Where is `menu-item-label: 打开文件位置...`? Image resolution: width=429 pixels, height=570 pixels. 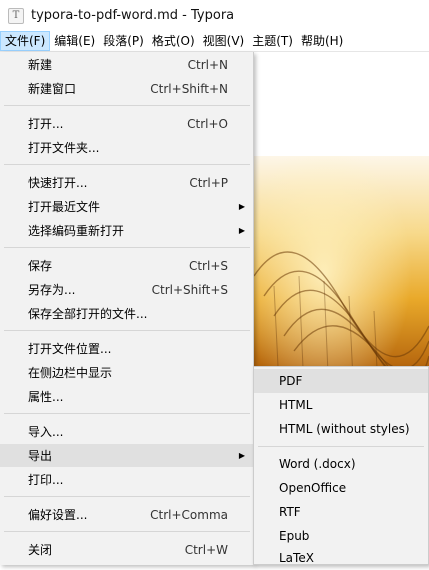
menu-item-label: 打开文件位置... is located at coordinates (70, 349).